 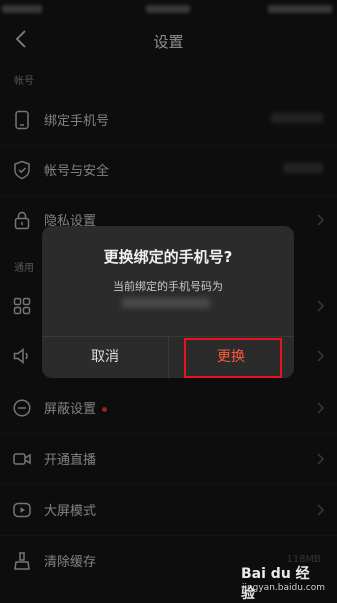 I want to click on watermark-url: jingyan.baidu.com, so click(x=283, y=588).